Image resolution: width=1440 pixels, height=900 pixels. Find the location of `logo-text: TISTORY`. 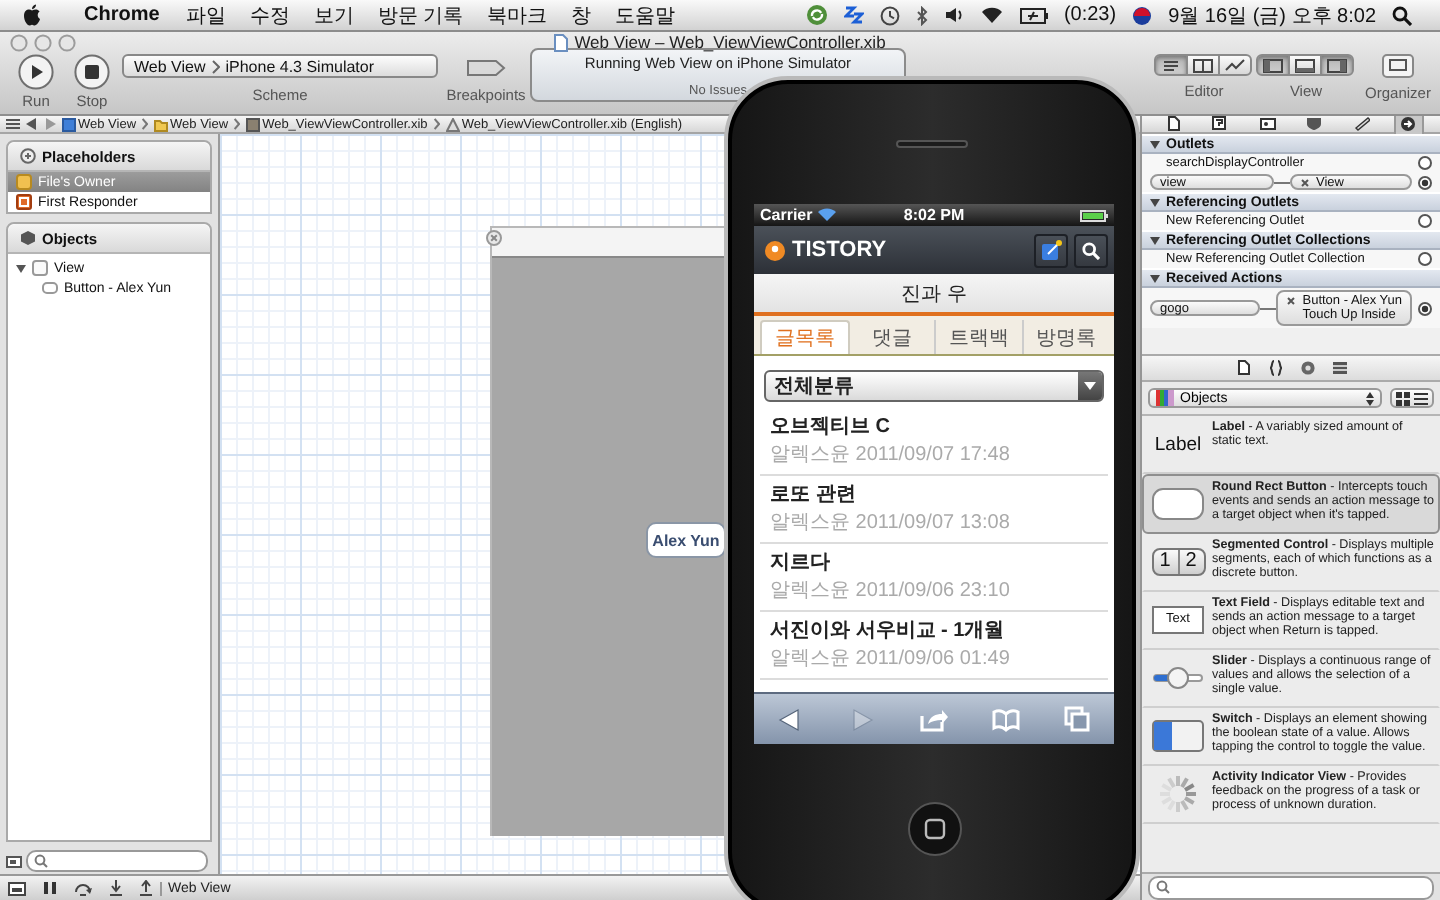

logo-text: TISTORY is located at coordinates (840, 250).